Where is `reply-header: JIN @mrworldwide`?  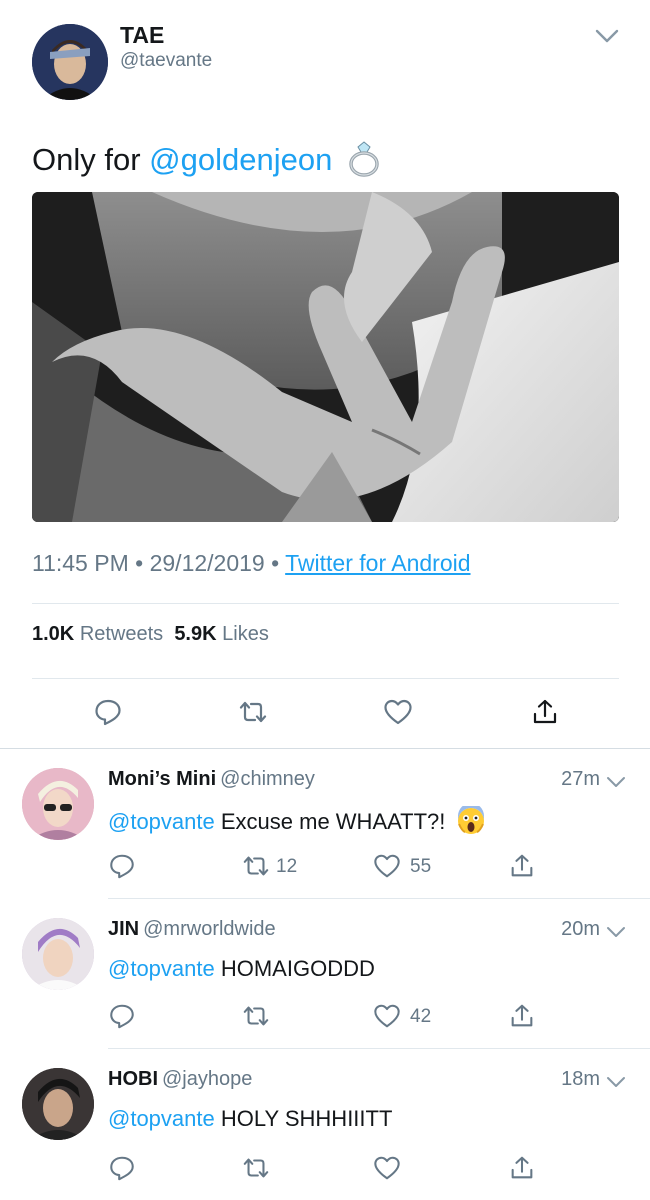
reply-header: JIN @mrworldwide is located at coordinates (192, 929).